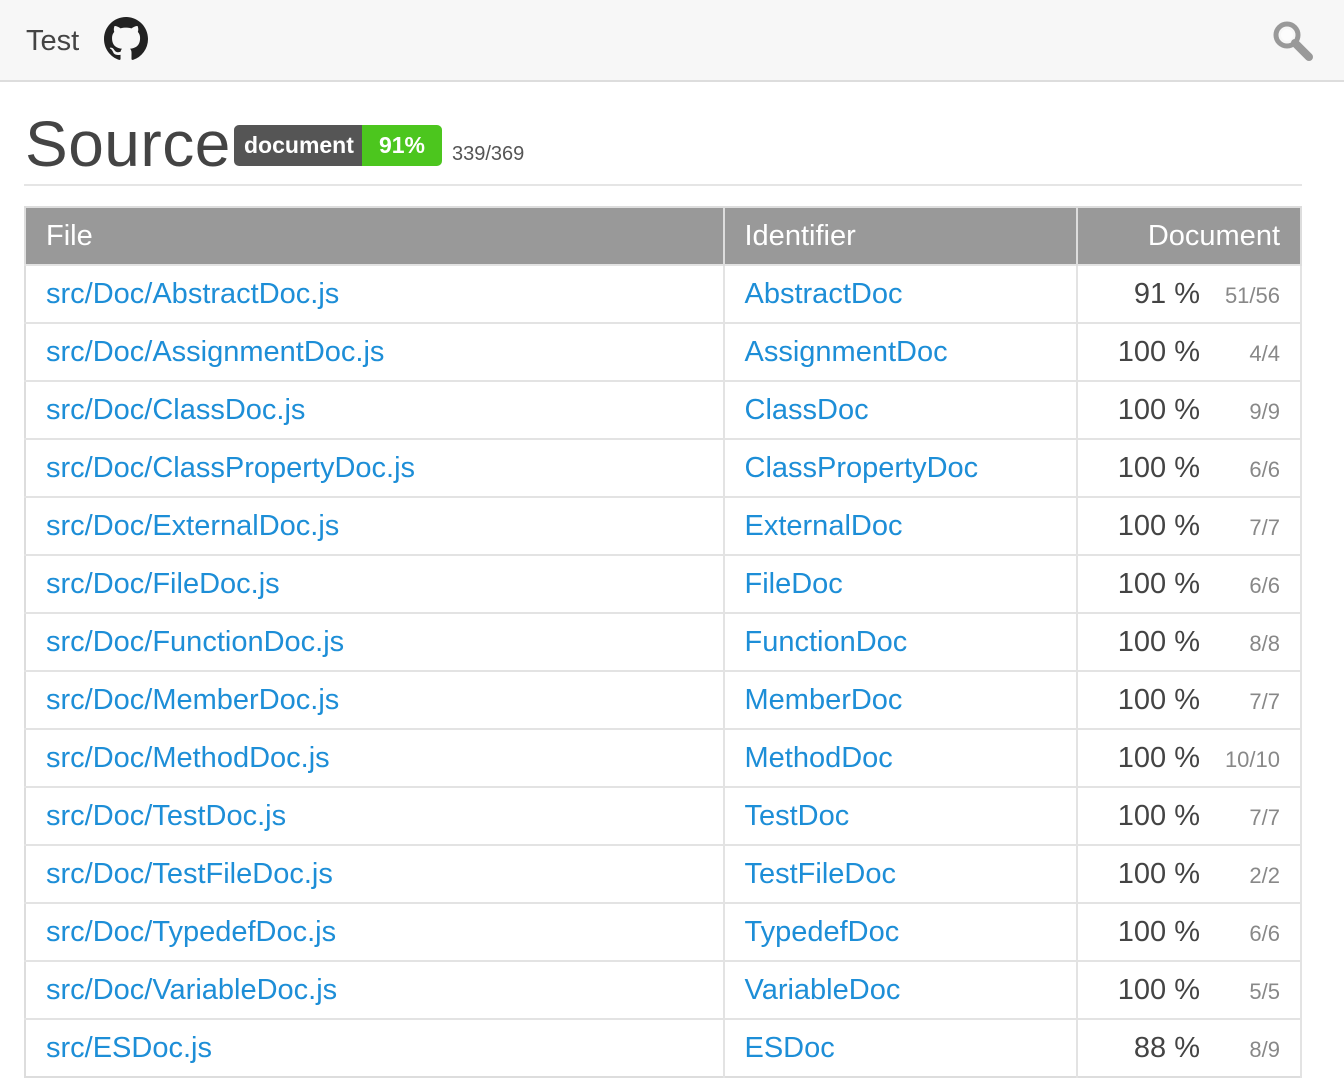  I want to click on file-link: src/Doc/ClassDoc.js, so click(175, 410).